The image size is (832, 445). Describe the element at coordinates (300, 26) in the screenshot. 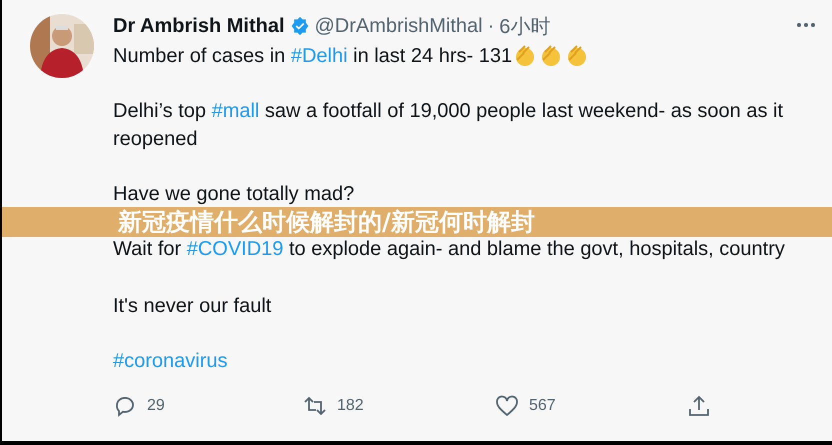

I see `verified-badge-icon` at that location.